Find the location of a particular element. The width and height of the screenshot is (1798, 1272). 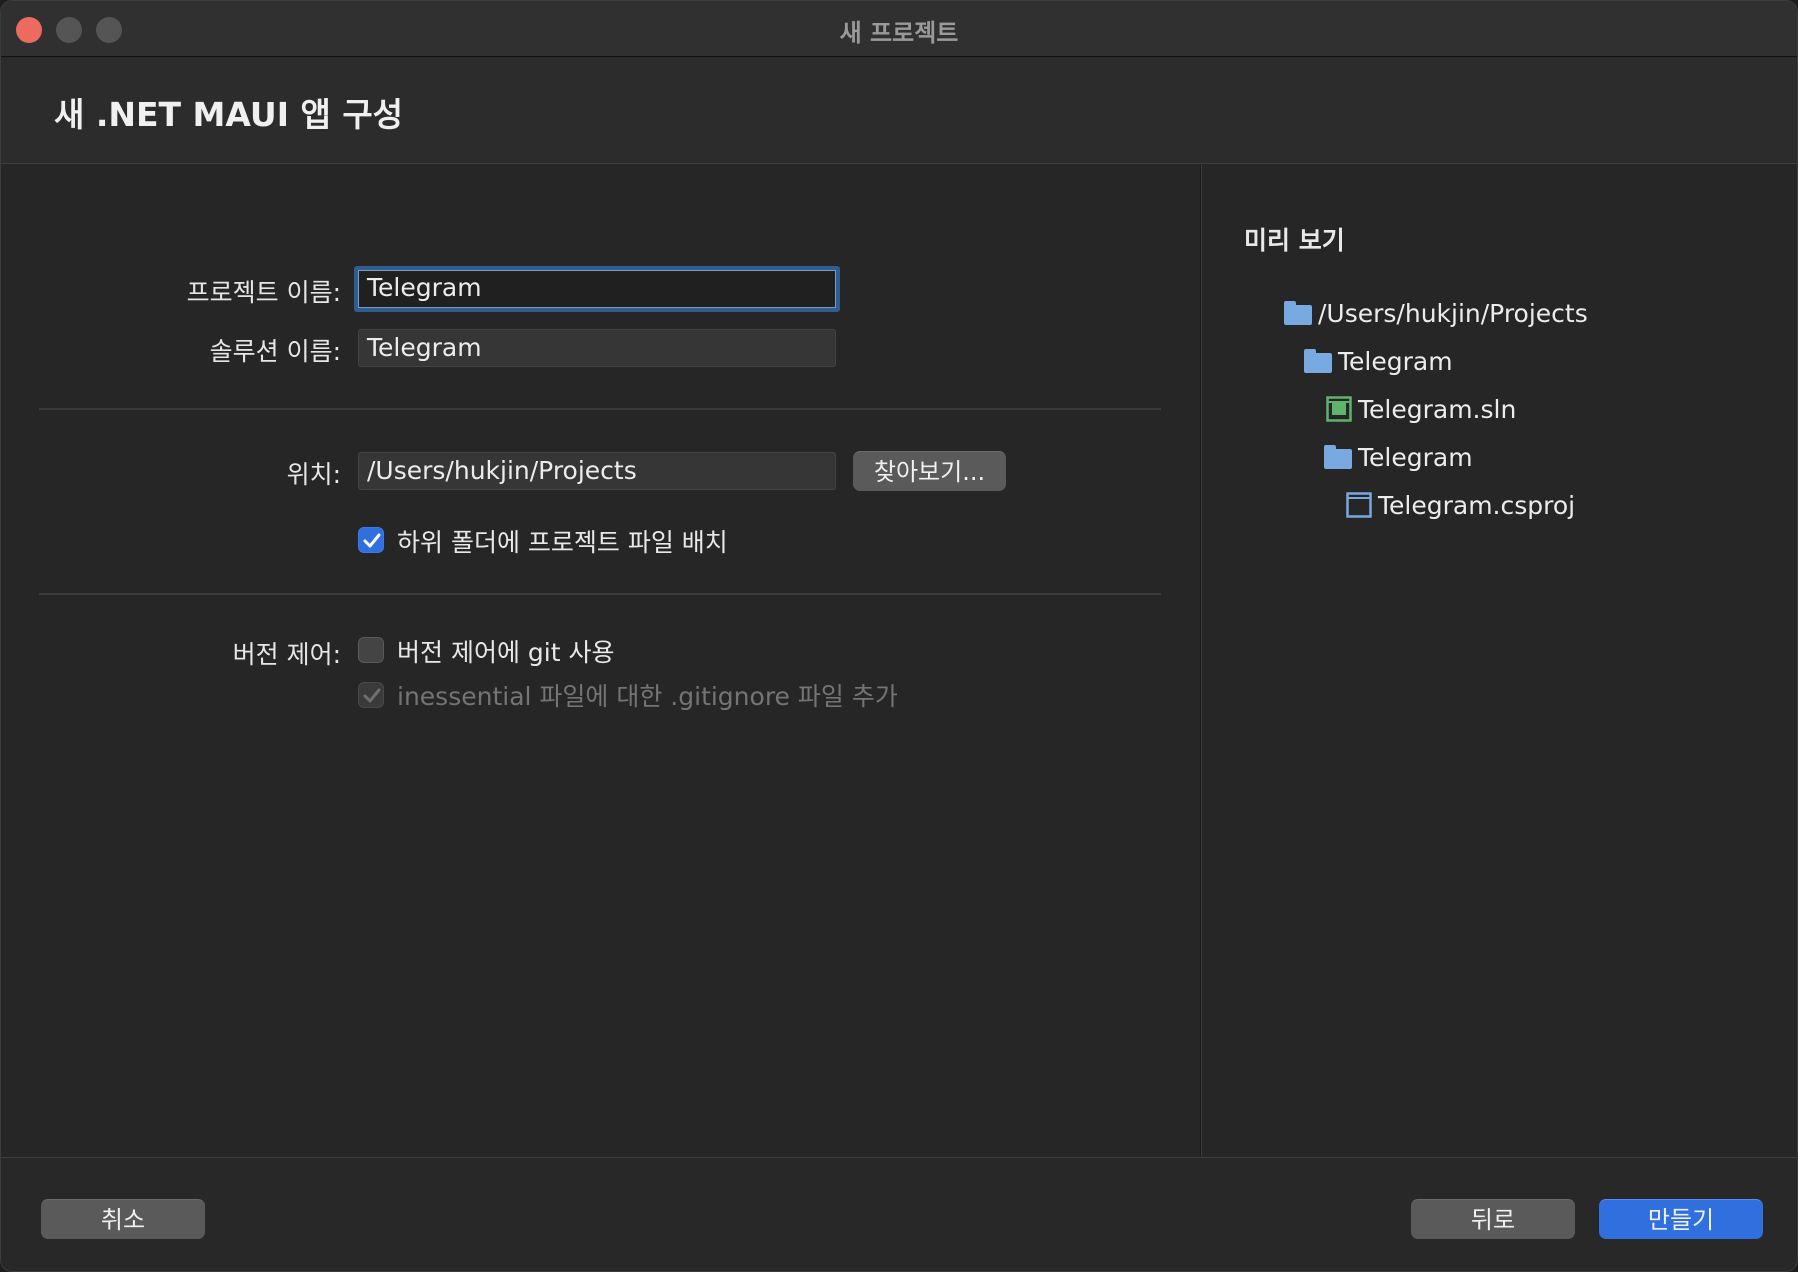

tree-item: Telegram.sln is located at coordinates (1421, 409).